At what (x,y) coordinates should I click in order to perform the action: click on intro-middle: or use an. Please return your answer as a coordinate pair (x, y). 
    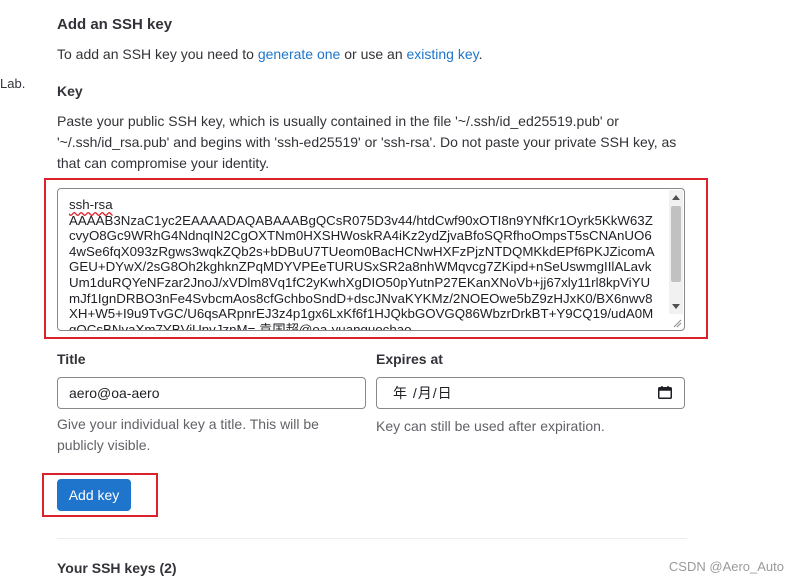
    Looking at the image, I should click on (373, 54).